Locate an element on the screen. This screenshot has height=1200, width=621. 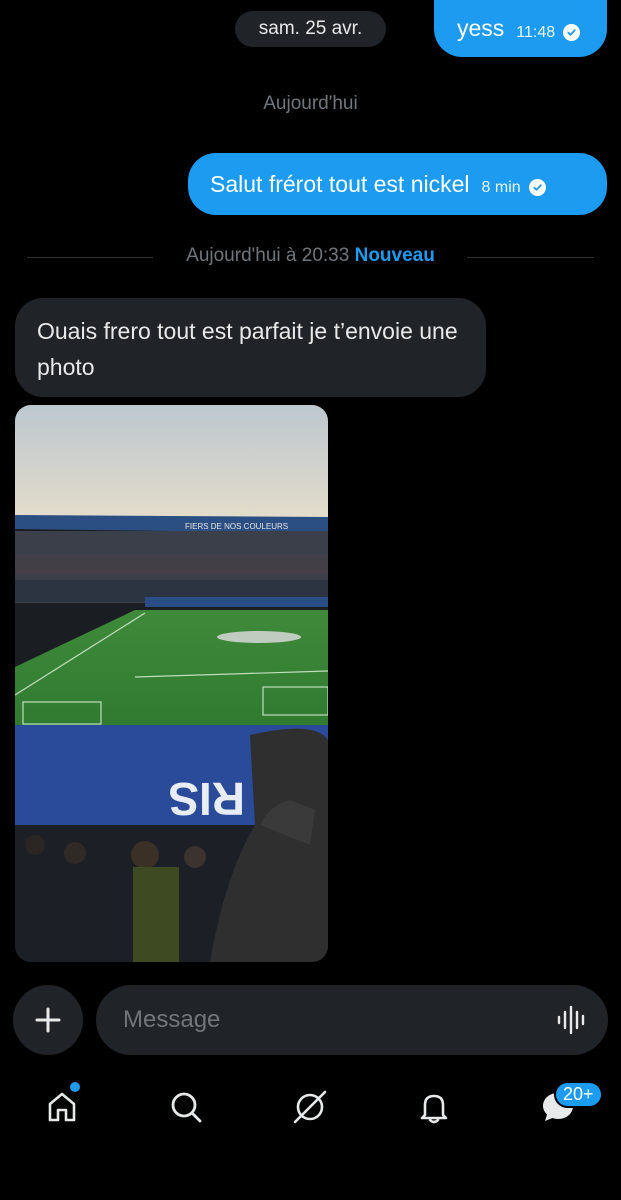
stadium-banner-text: FIERS DE NOS COULEURS is located at coordinates (236, 526).